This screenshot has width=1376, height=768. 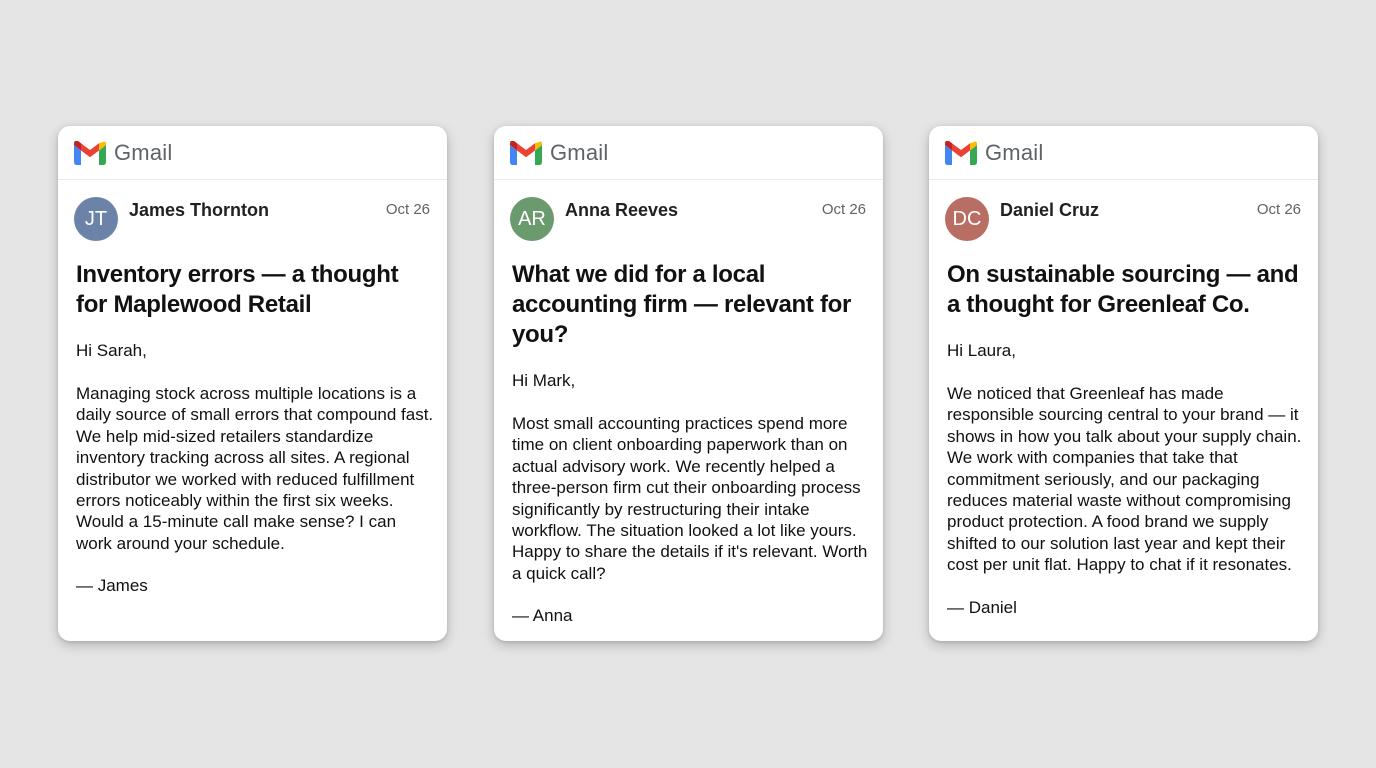 I want to click on sender-name: James Thornton, so click(x=199, y=210).